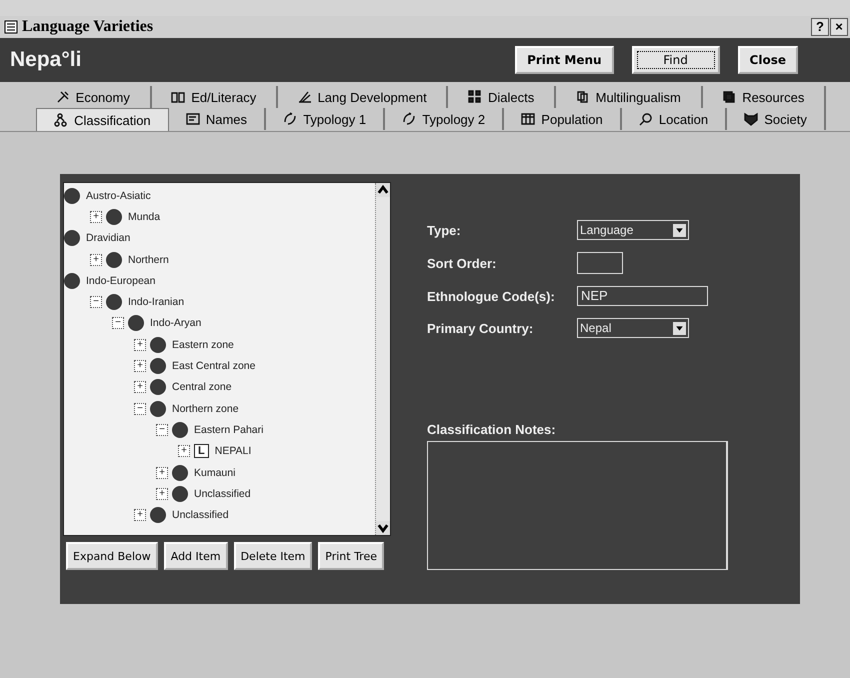  Describe the element at coordinates (143, 216) in the screenshot. I see `tree-item: Munda` at that location.